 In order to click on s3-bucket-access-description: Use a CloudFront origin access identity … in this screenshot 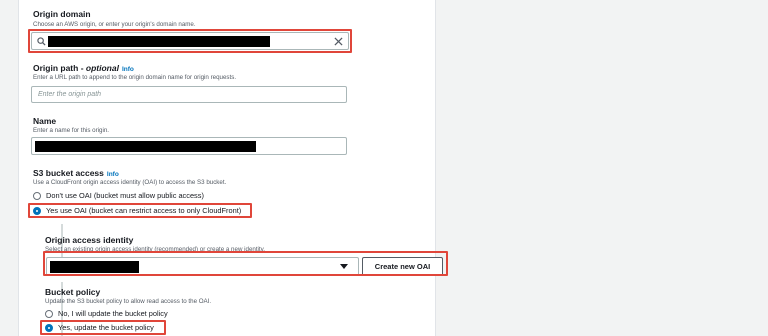, I will do `click(130, 182)`.